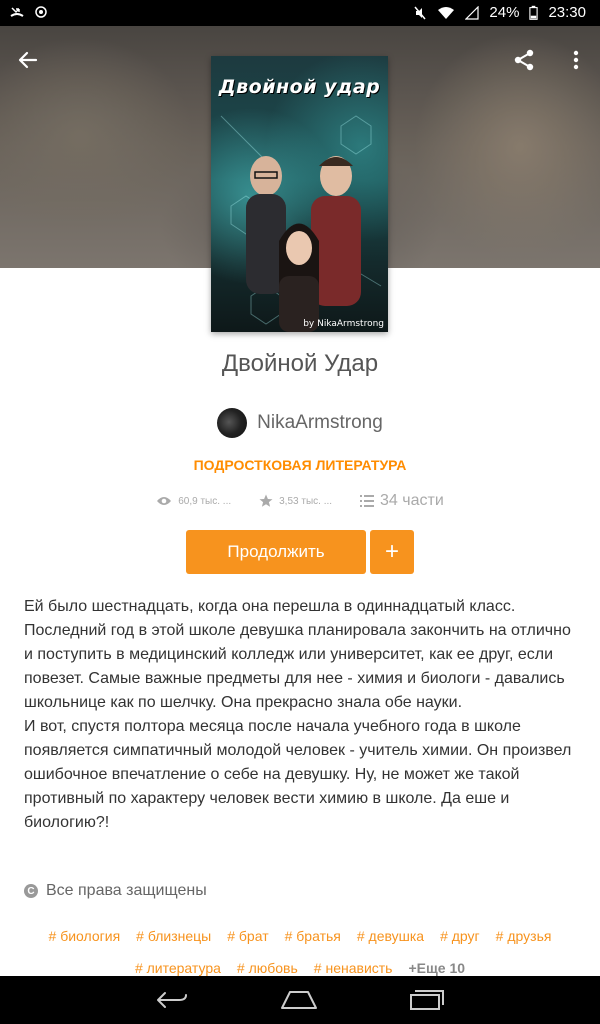  What do you see at coordinates (300, 363) in the screenshot?
I see `book-title: Двойной Удар` at bounding box center [300, 363].